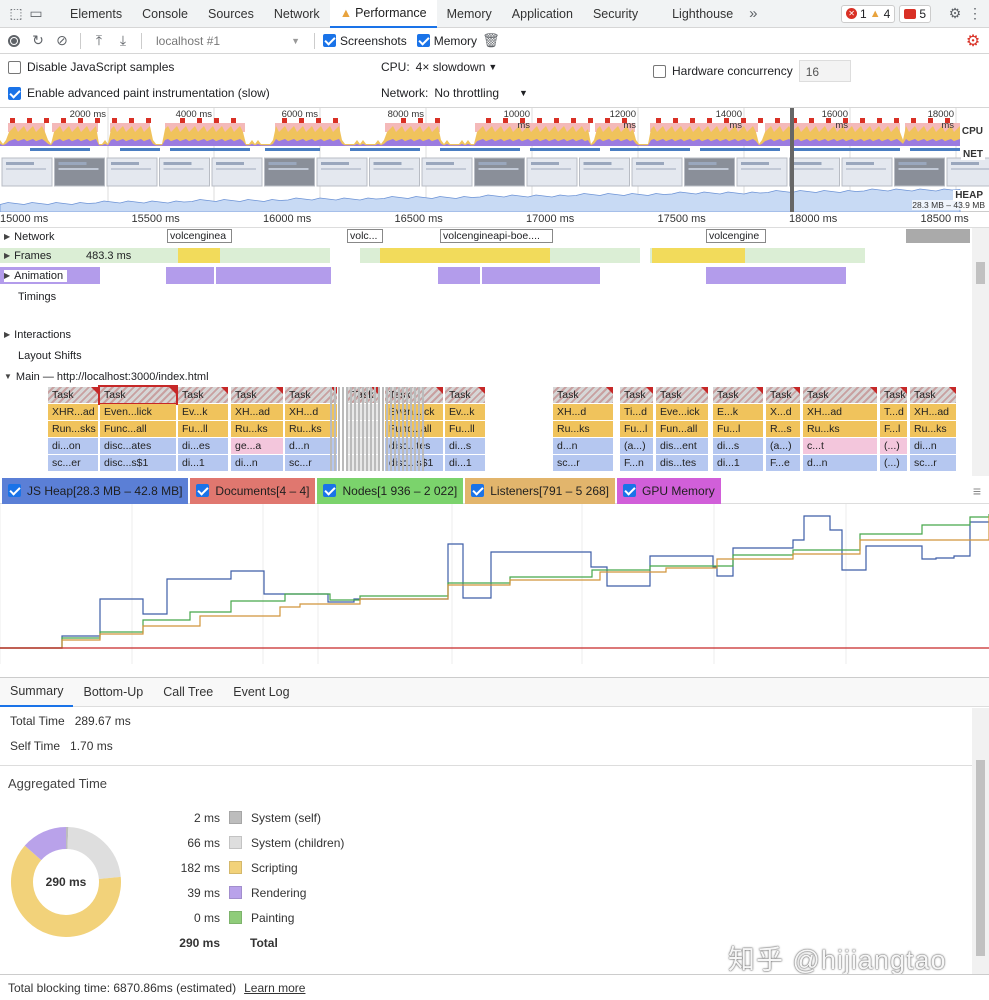 The height and width of the screenshot is (1000, 989). Describe the element at coordinates (973, 41) in the screenshot. I see `capture-settings-gear-icon: ⚙` at that location.